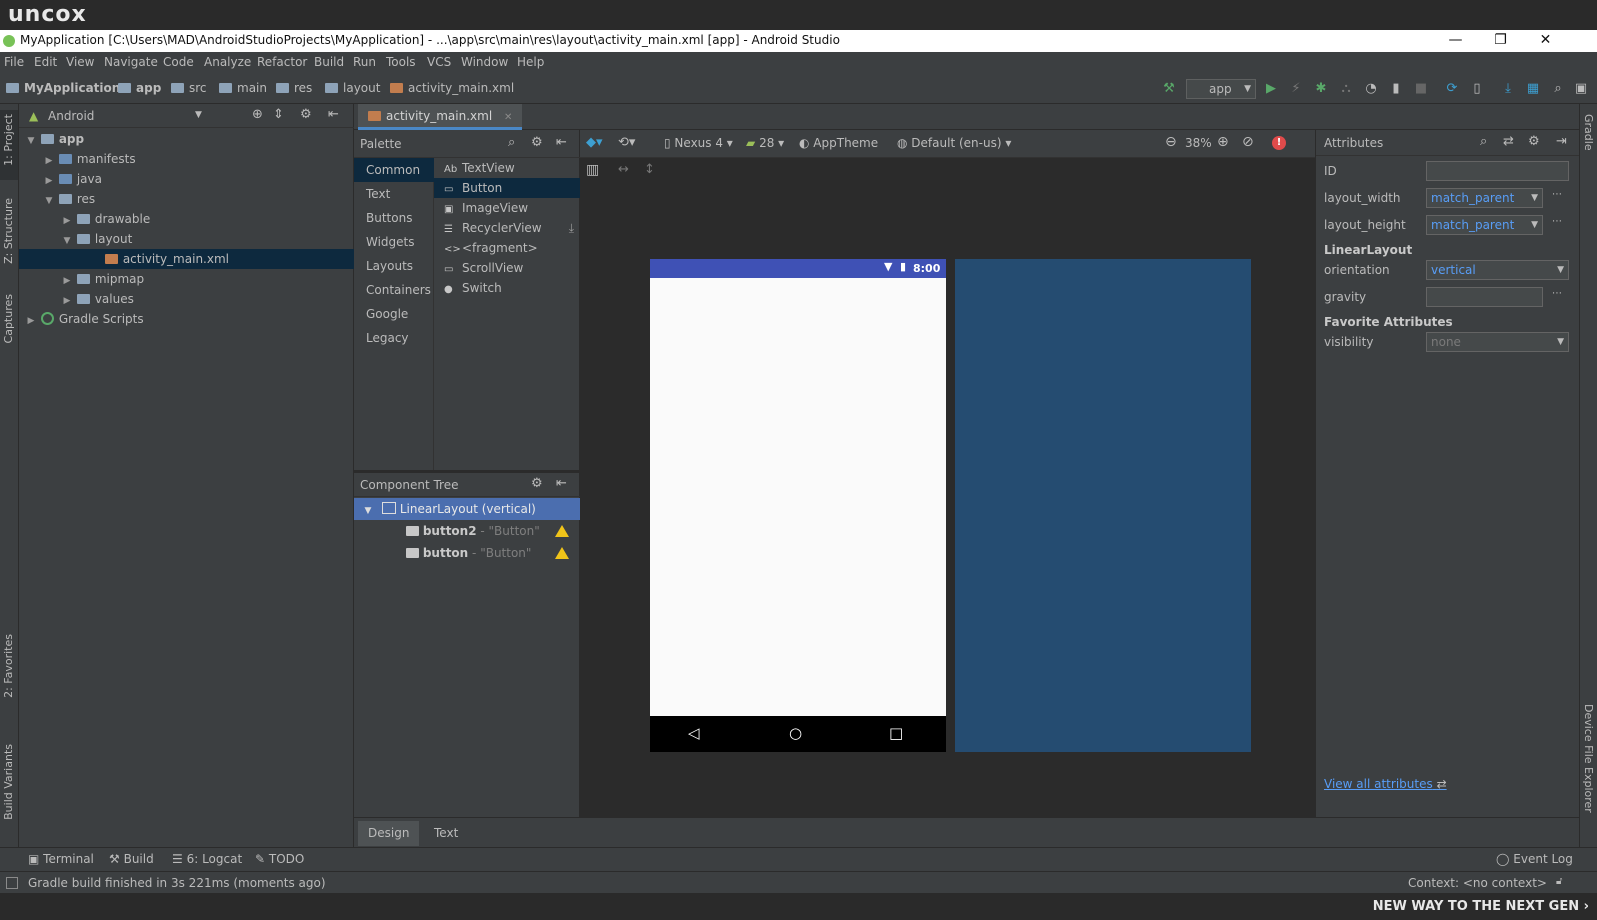 The image size is (1597, 920). Describe the element at coordinates (257, 114) in the screenshot. I see `scroll-from-source-icon: ⊕` at that location.